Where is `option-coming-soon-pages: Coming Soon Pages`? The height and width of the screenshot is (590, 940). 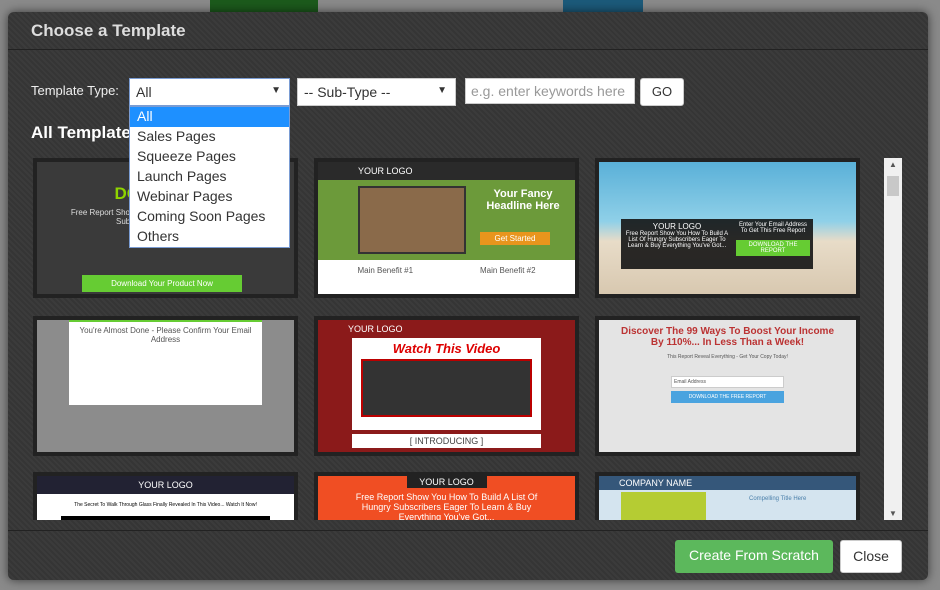
option-coming-soon-pages: Coming Soon Pages is located at coordinates (209, 217).